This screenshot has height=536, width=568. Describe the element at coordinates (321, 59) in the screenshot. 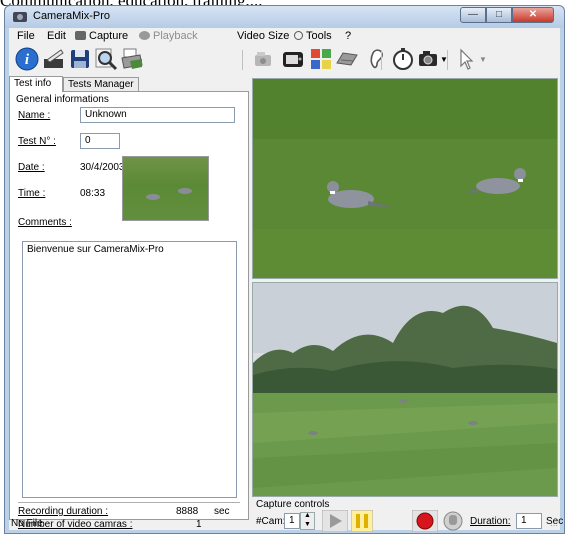

I see `multi-view-icon` at that location.